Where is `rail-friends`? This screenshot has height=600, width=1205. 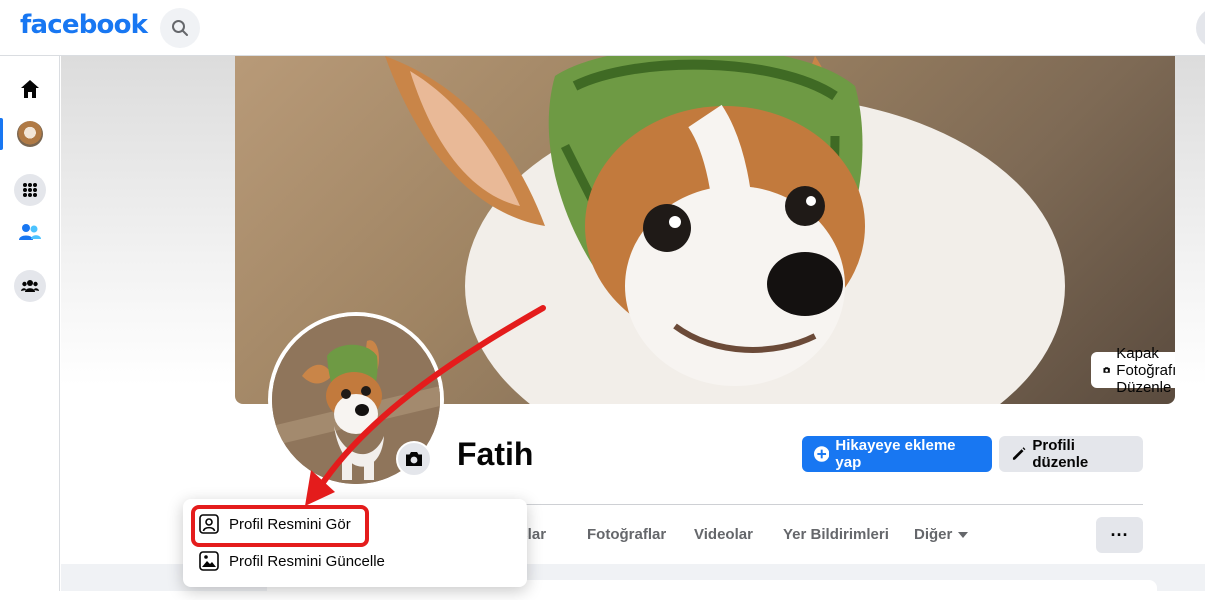 rail-friends is located at coordinates (30, 232).